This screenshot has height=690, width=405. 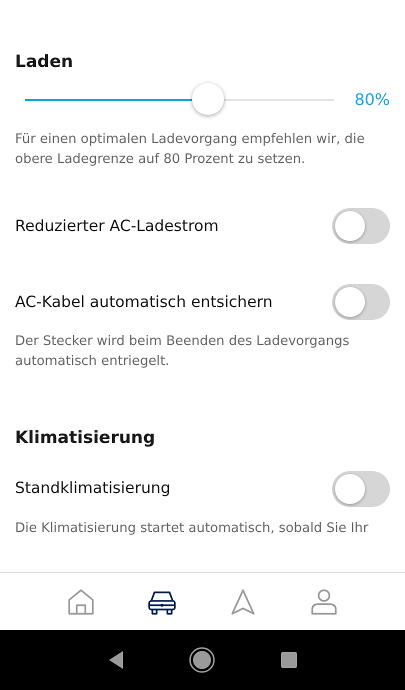 What do you see at coordinates (190, 150) in the screenshot?
I see `description-text: Für einen optimalen Ladevorgang empfehlen wir, die obere Ladegrenze auf 80 Prozent zu setzen.` at bounding box center [190, 150].